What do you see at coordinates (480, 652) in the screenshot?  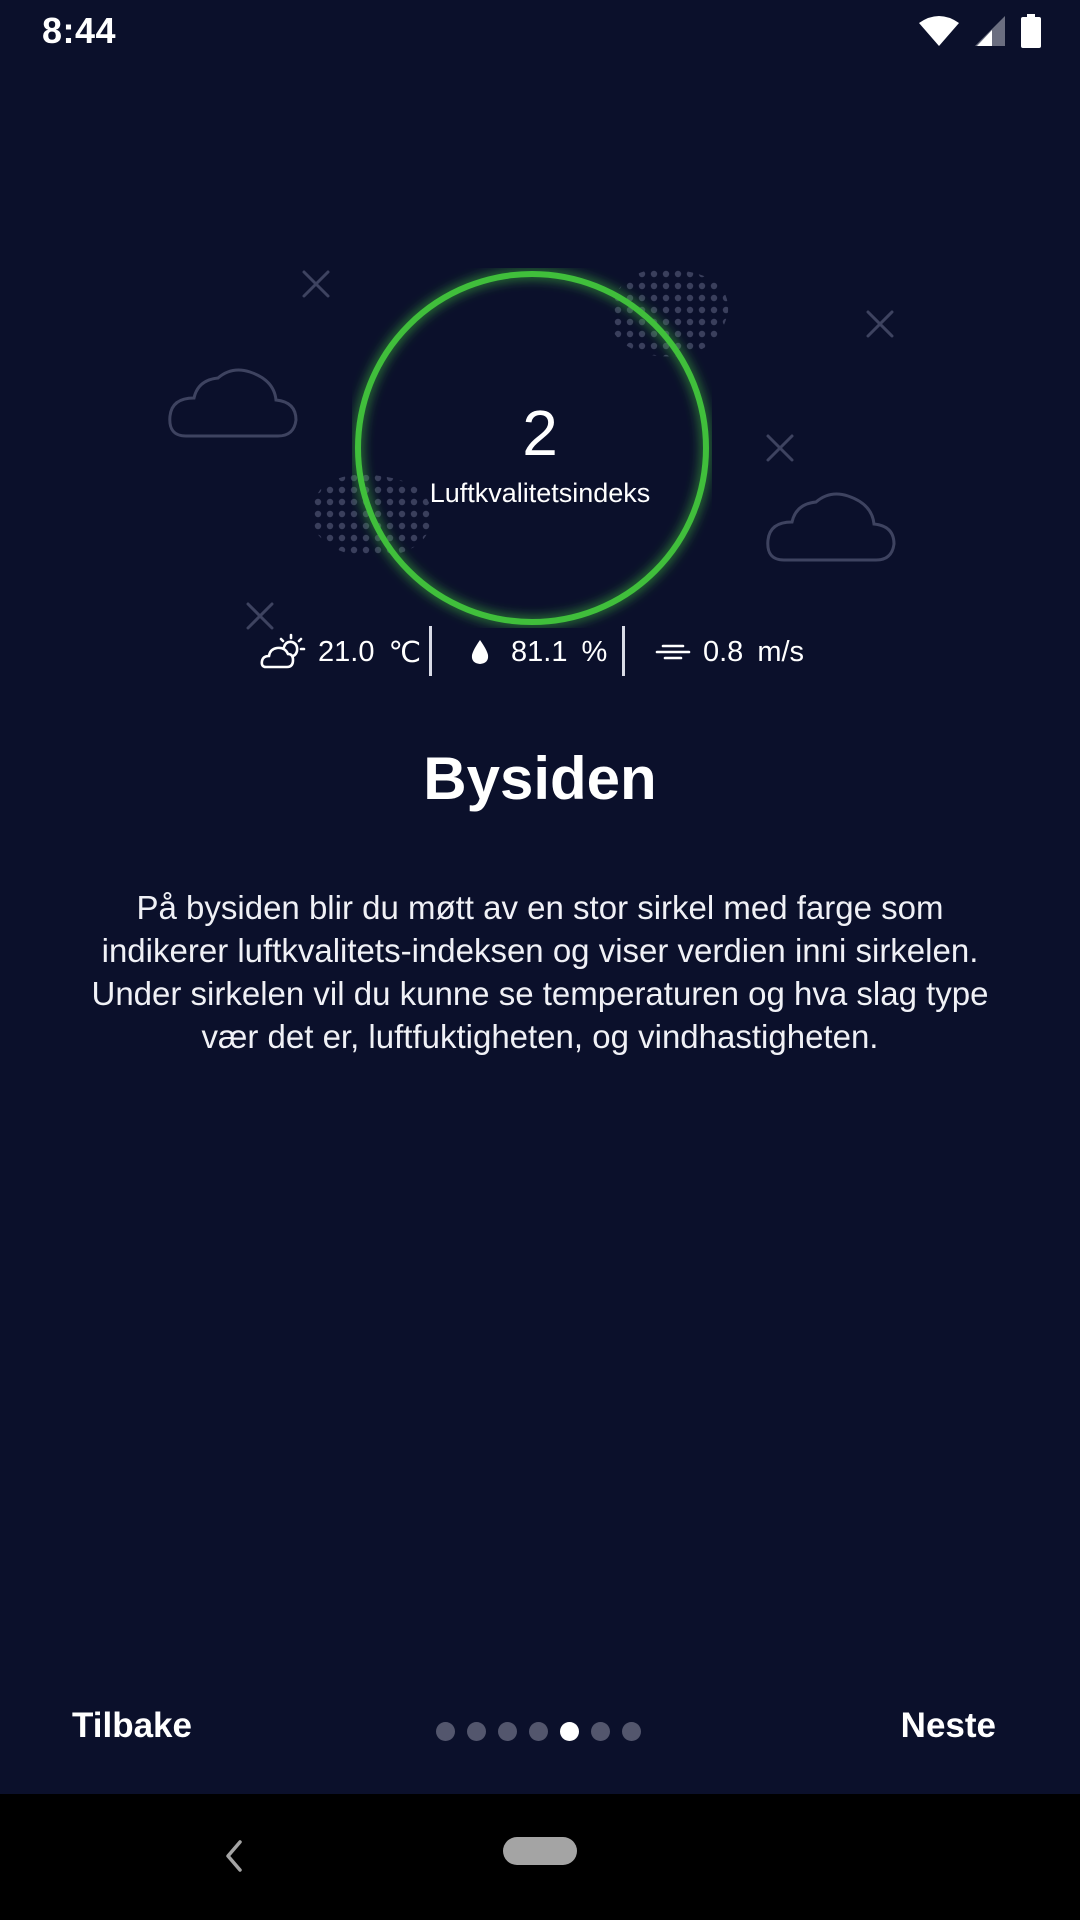 I see `water-drop-icon` at bounding box center [480, 652].